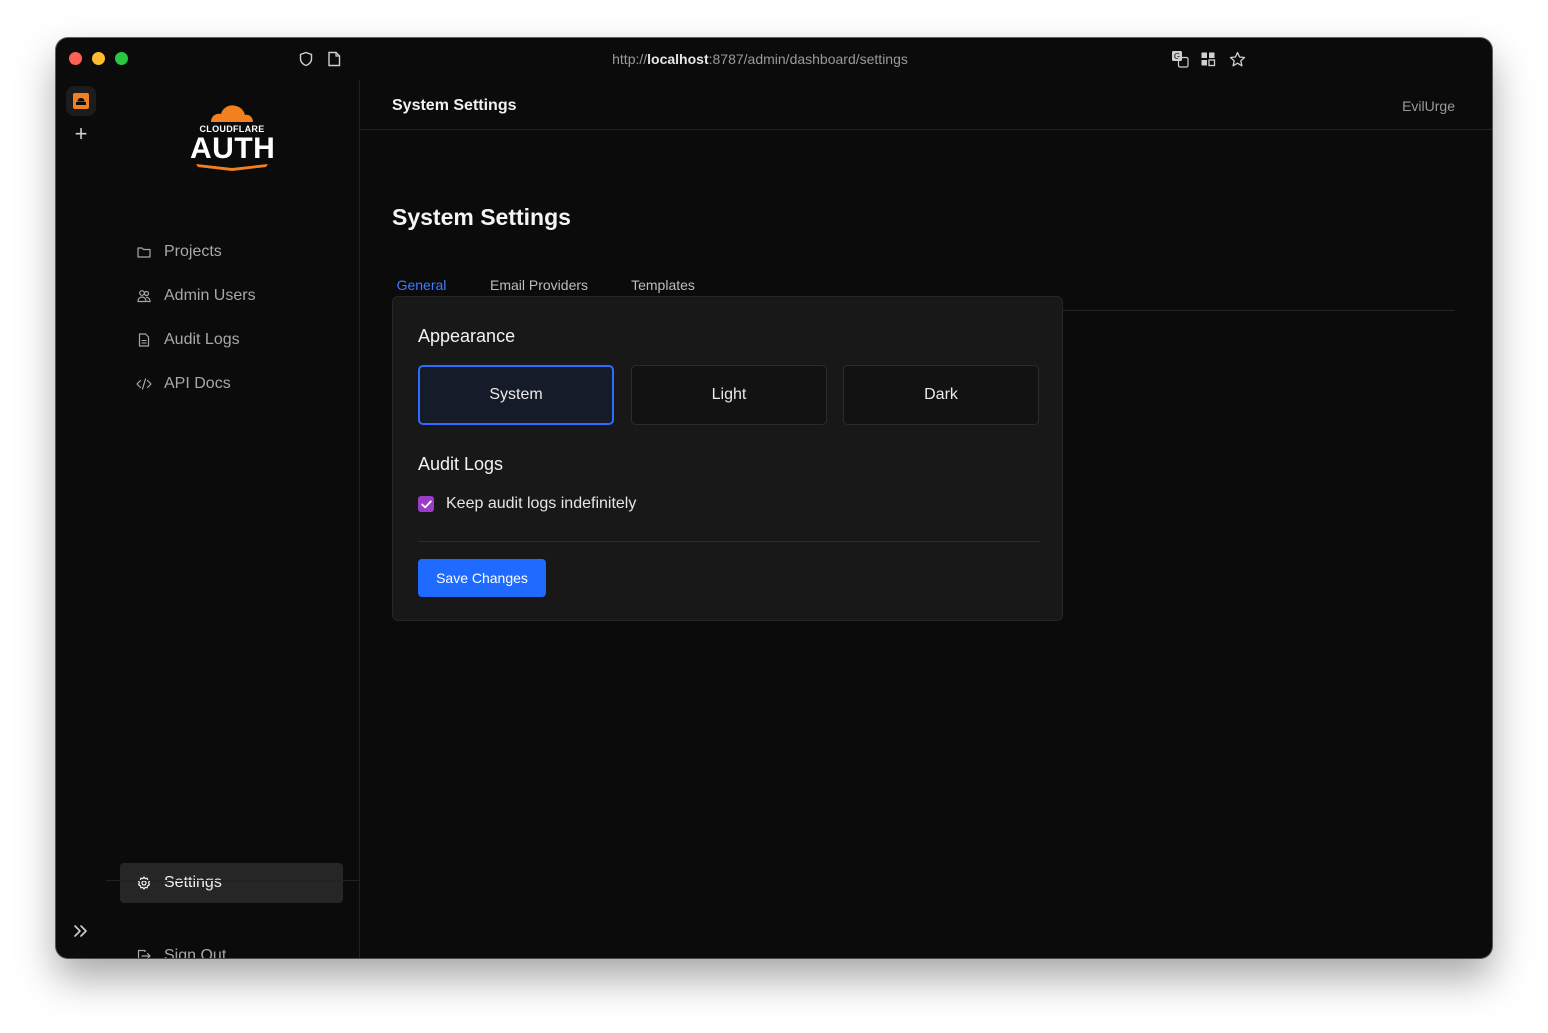 The width and height of the screenshot is (1548, 1033). I want to click on url-prefix: http://, so click(630, 59).